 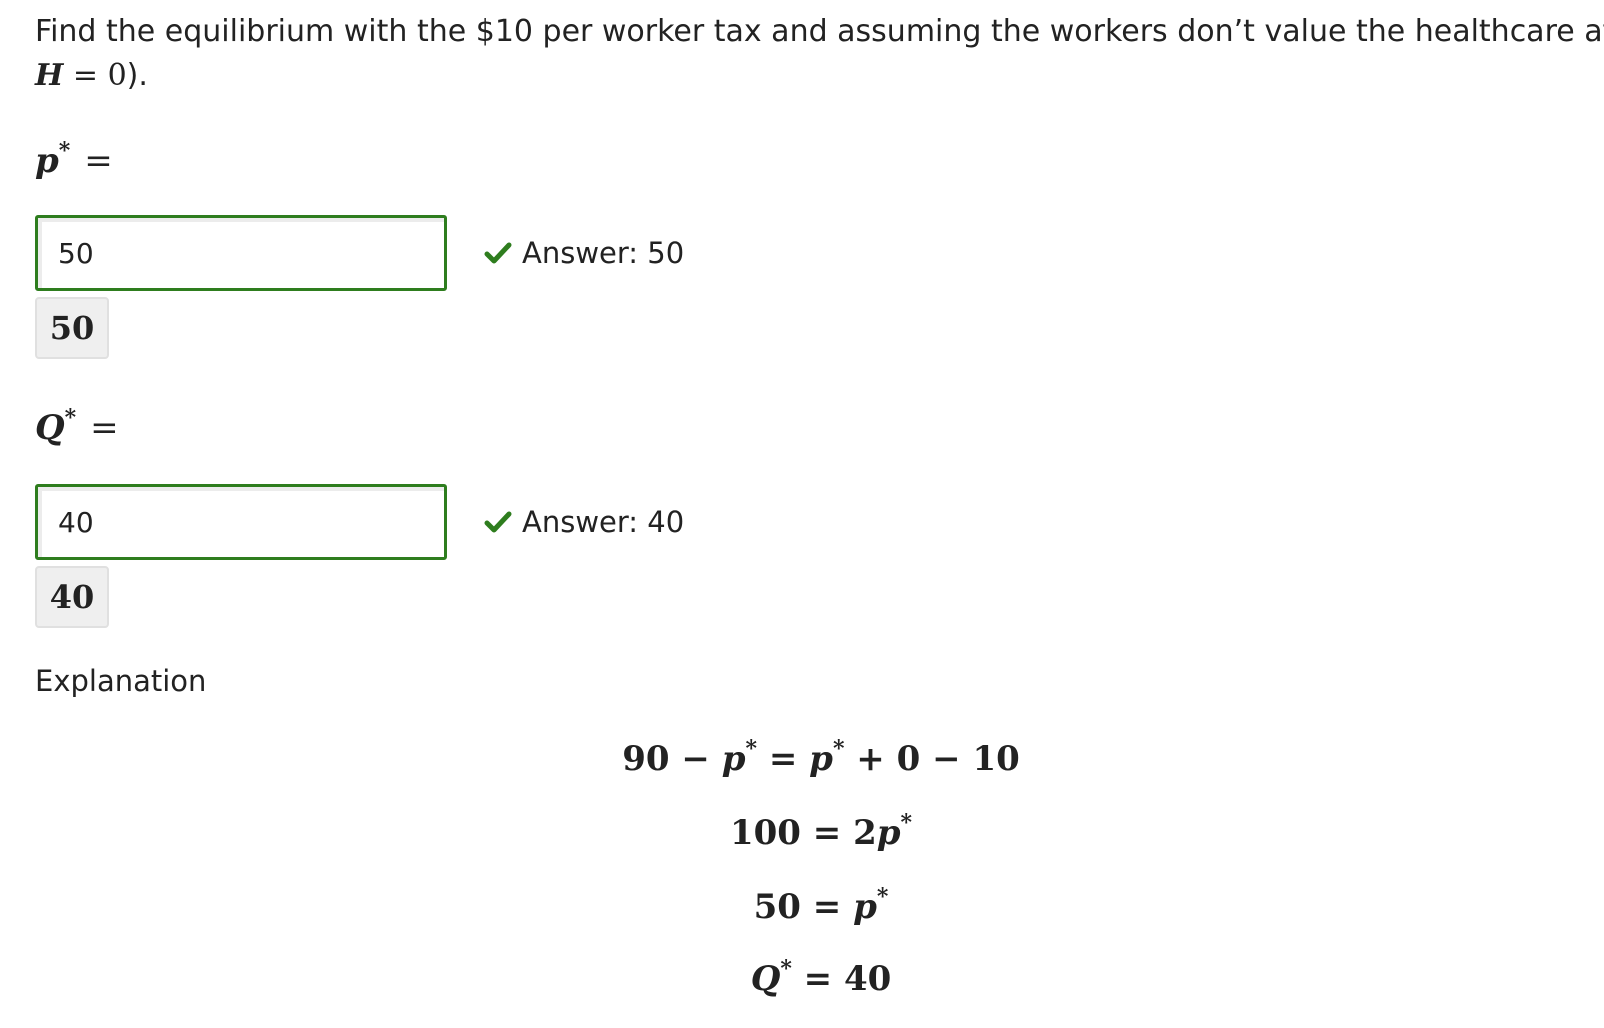 I want to click on q-star-feedback: Answer: 40, so click(x=584, y=522).